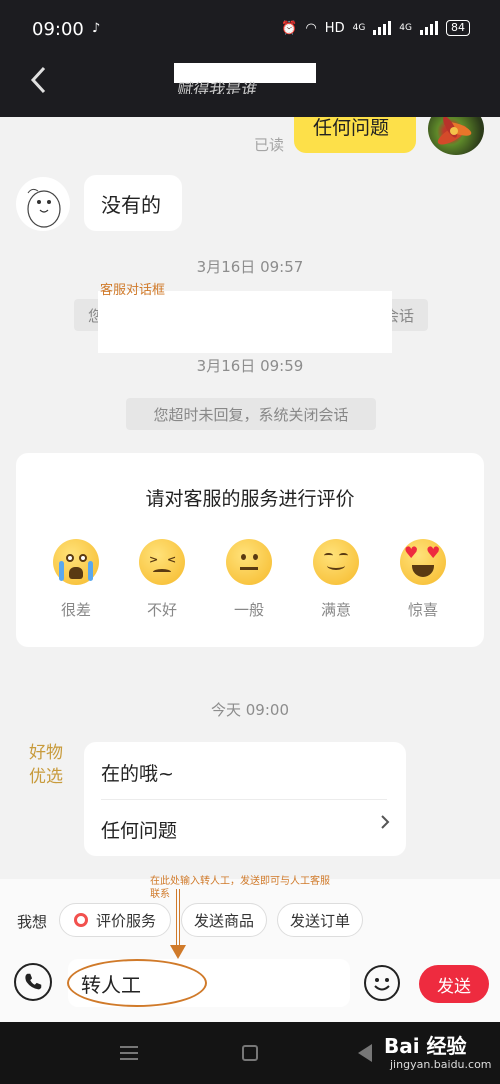  Describe the element at coordinates (425, 1046) in the screenshot. I see `watermark-logo: Bai 经验` at that location.